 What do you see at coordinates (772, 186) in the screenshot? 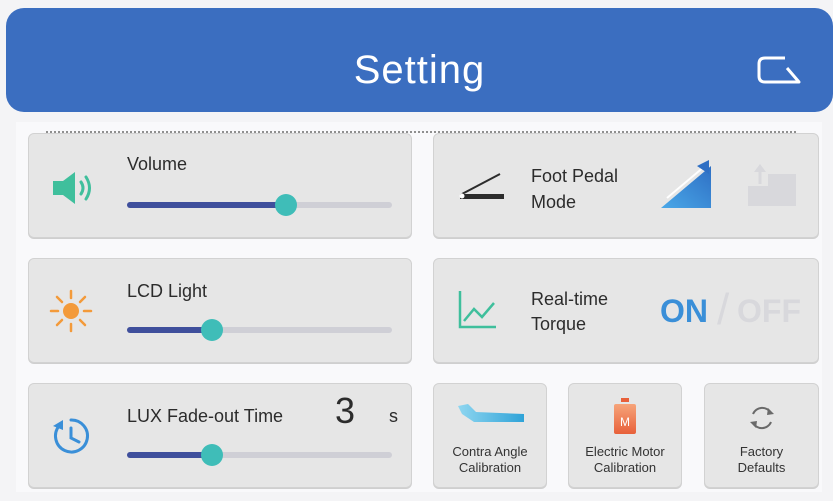
I see `step-mode-icon` at bounding box center [772, 186].